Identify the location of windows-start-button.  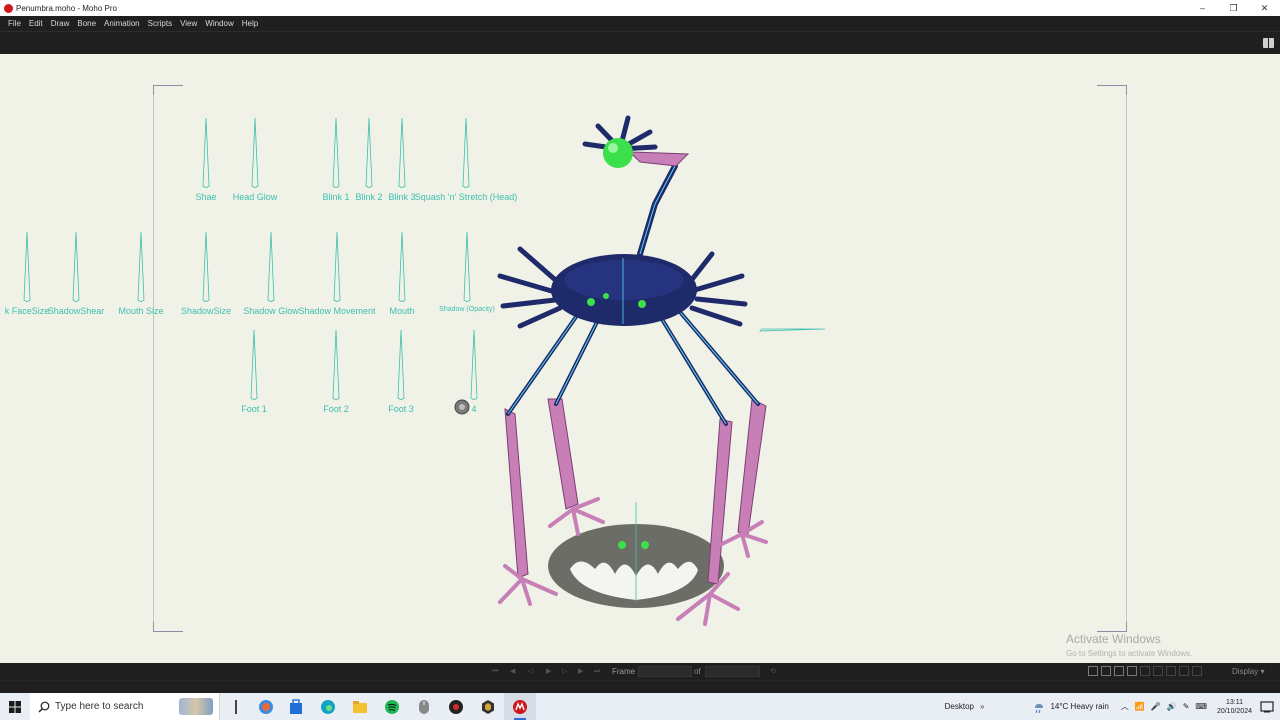
(15, 706).